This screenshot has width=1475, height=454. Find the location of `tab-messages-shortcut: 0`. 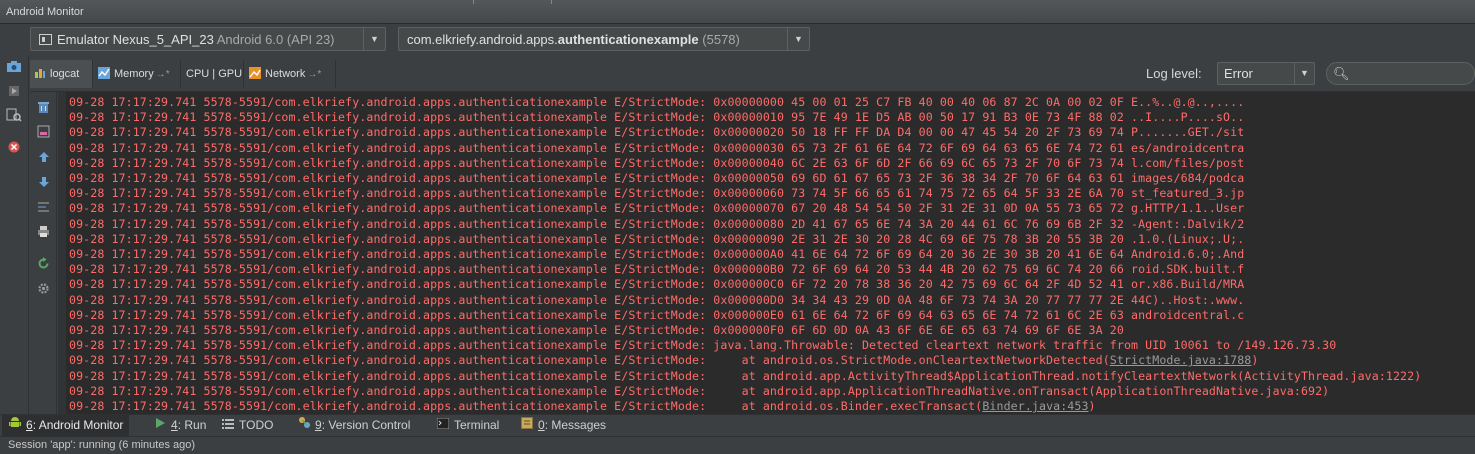

tab-messages-shortcut: 0 is located at coordinates (541, 425).